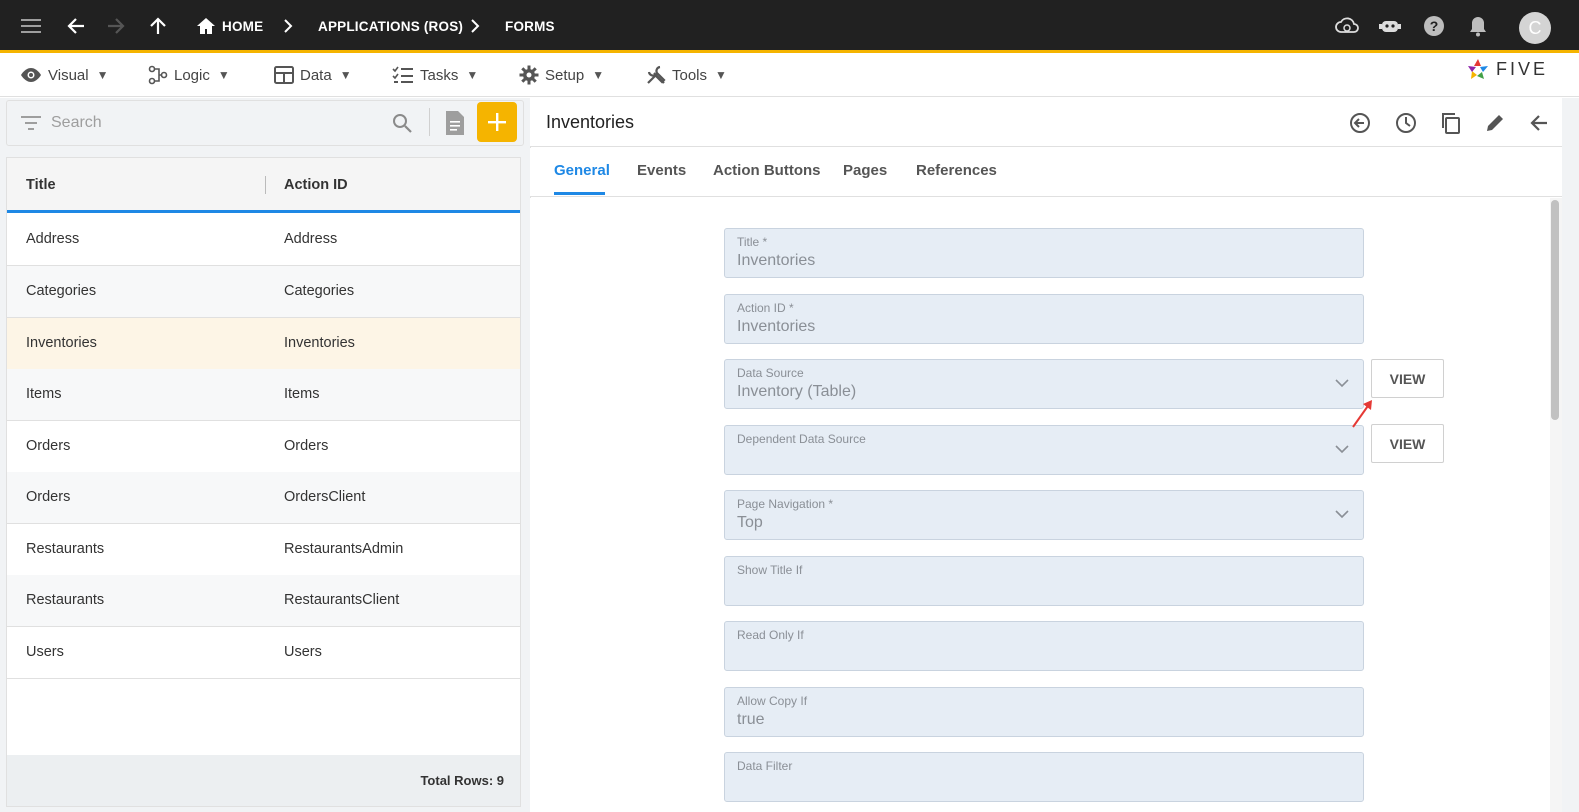 The height and width of the screenshot is (812, 1579). What do you see at coordinates (1522, 68) in the screenshot?
I see `logo-text: FIVE` at bounding box center [1522, 68].